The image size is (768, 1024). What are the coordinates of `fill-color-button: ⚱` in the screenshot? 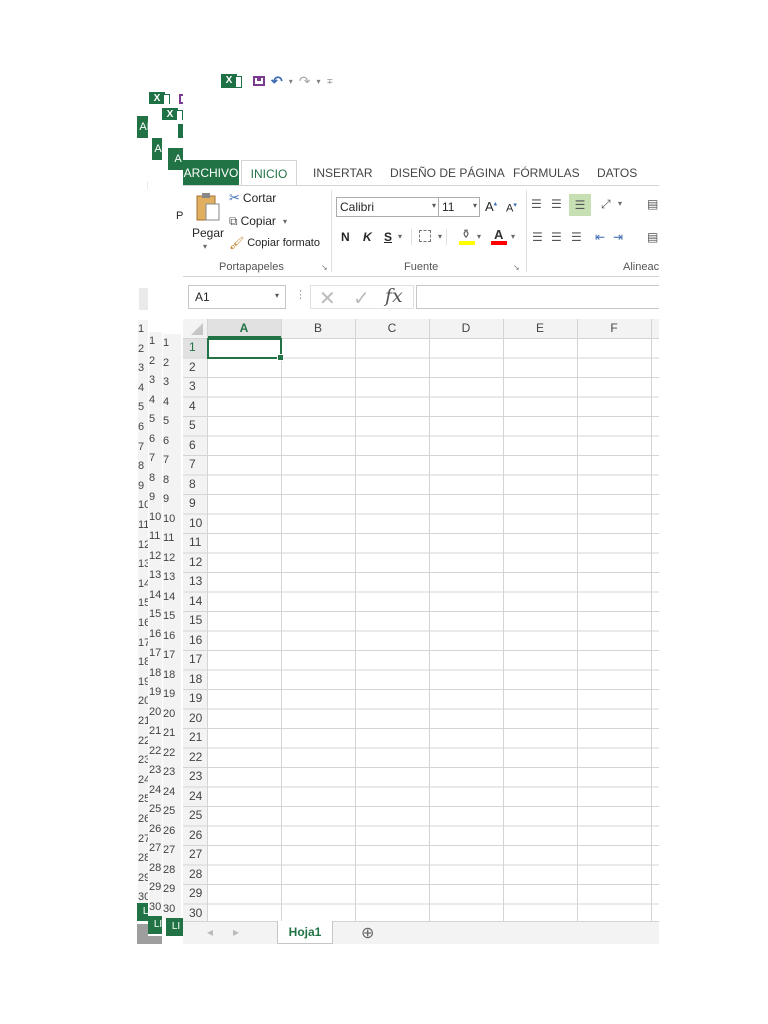 It's located at (467, 236).